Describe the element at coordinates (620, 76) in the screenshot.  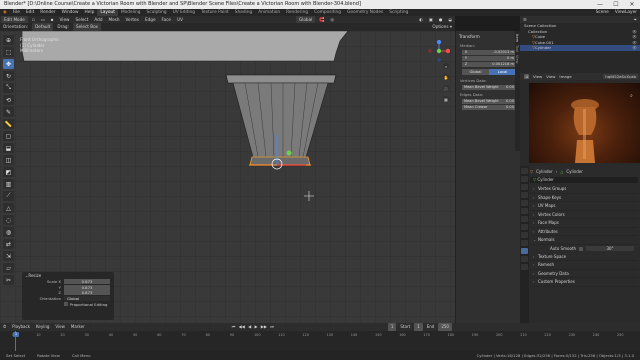
I see `image-name-field: hq6t52eSvXcab` at that location.